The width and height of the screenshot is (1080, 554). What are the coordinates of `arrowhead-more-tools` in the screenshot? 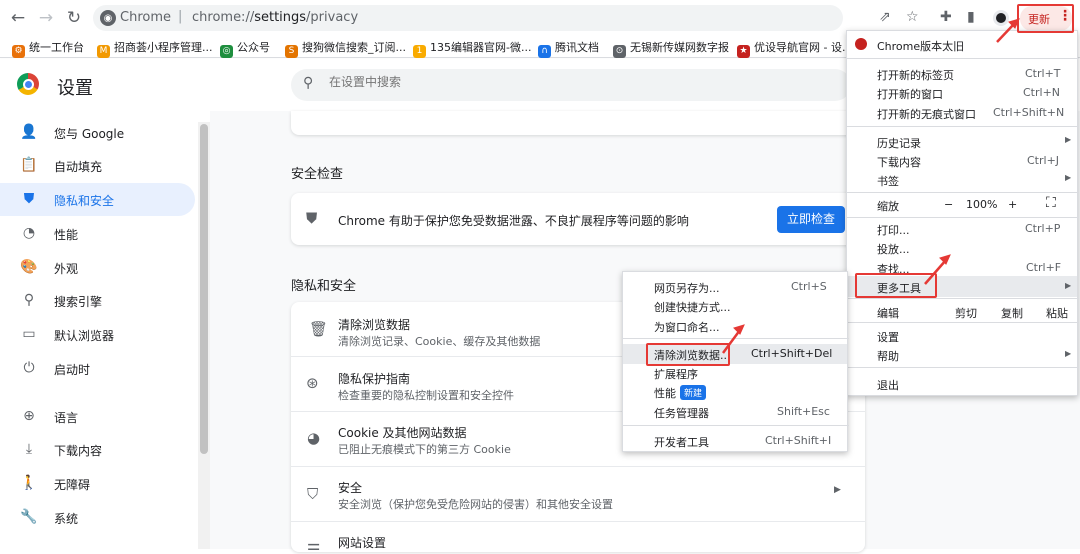 It's located at (945, 259).